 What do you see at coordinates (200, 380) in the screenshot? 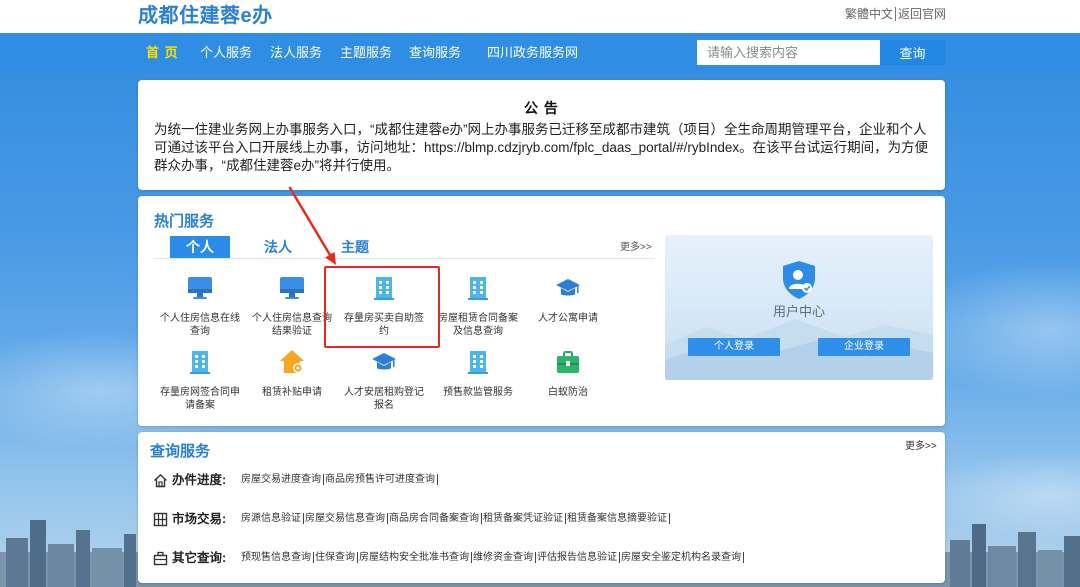
I see `service-item: 存量房网签合同申请备案` at bounding box center [200, 380].